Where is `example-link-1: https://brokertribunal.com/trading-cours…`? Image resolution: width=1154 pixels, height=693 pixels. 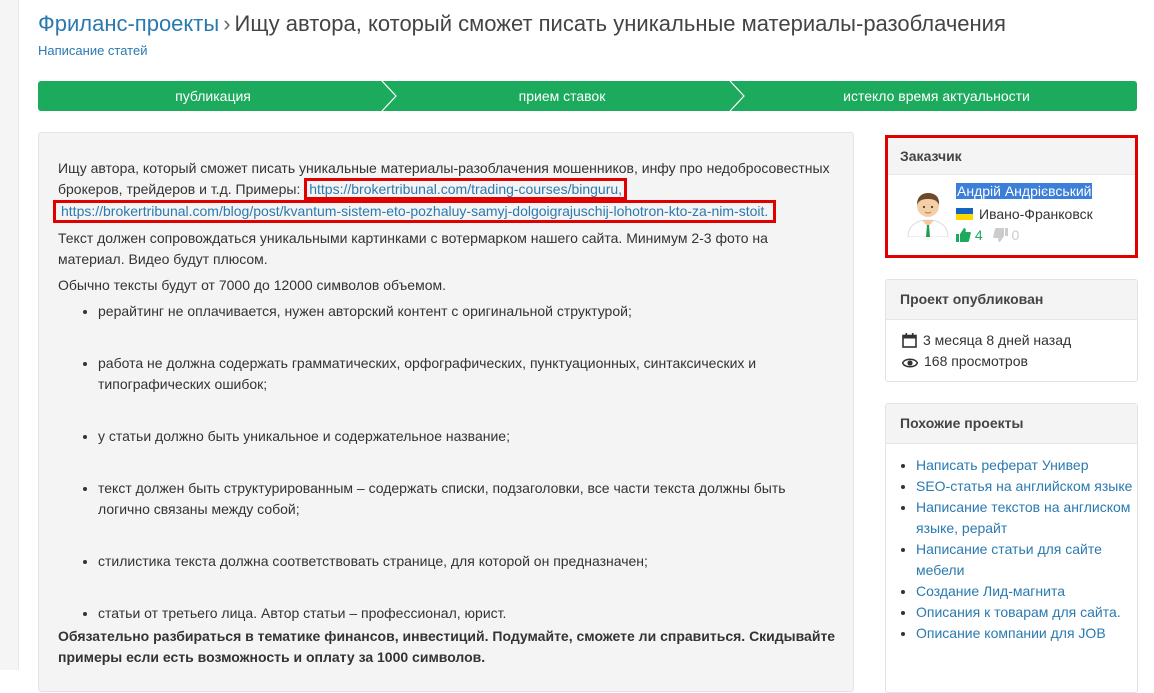
example-link-1: https://brokertribunal.com/trading-cours… is located at coordinates (465, 189).